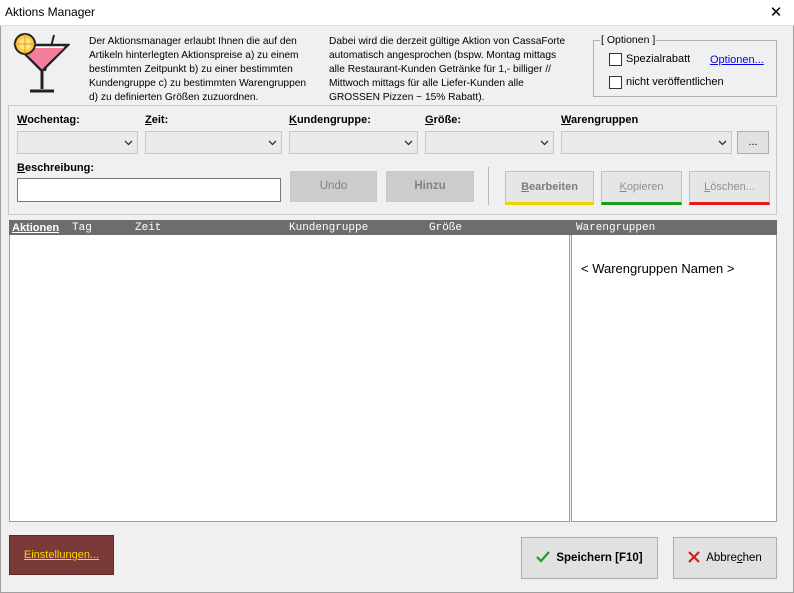 The image size is (794, 593). I want to click on bearbeiten-button: Bearbeiten, so click(549, 188).